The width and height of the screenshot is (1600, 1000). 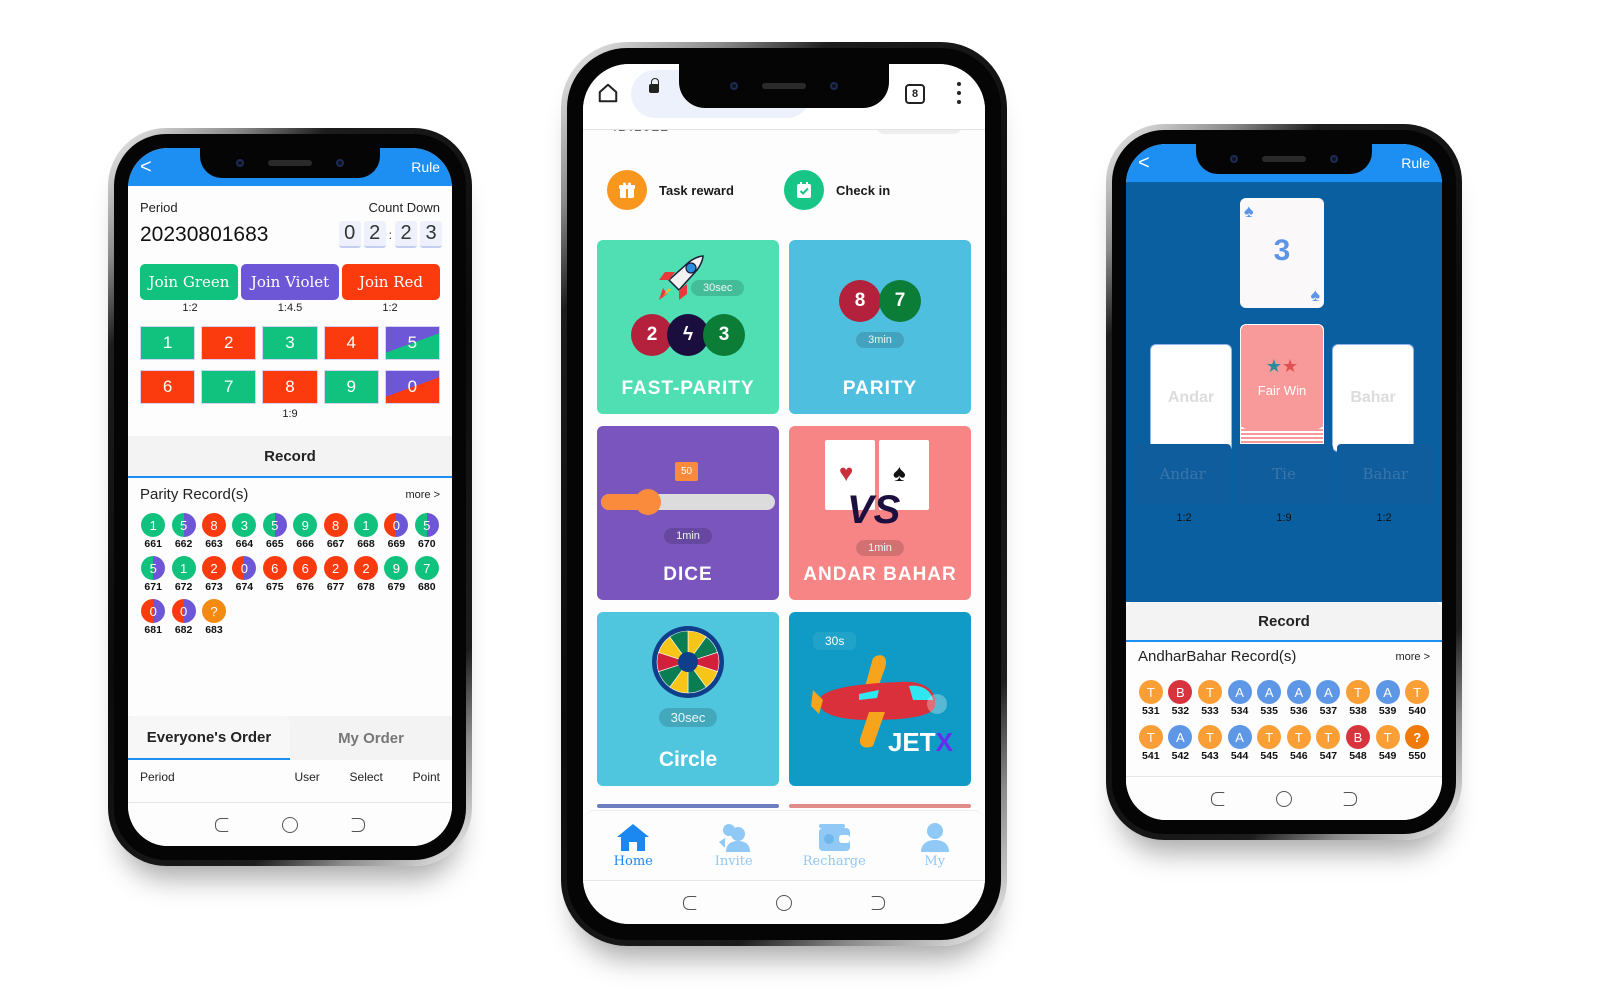 What do you see at coordinates (915, 94) in the screenshot?
I see `tab-count-button: 8` at bounding box center [915, 94].